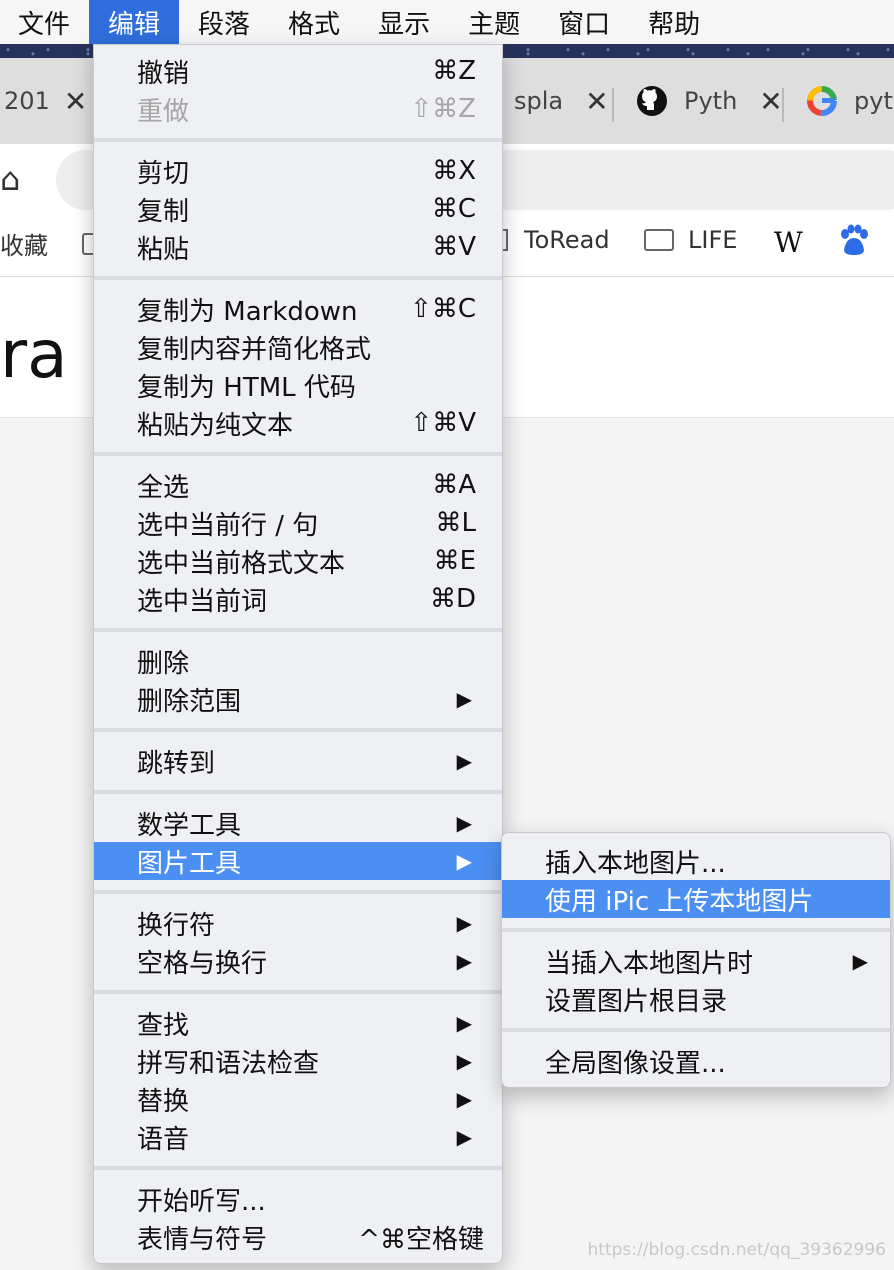  Describe the element at coordinates (696, 999) in the screenshot. I see `menu-item-set-image-root: 设置图片根目录` at that location.